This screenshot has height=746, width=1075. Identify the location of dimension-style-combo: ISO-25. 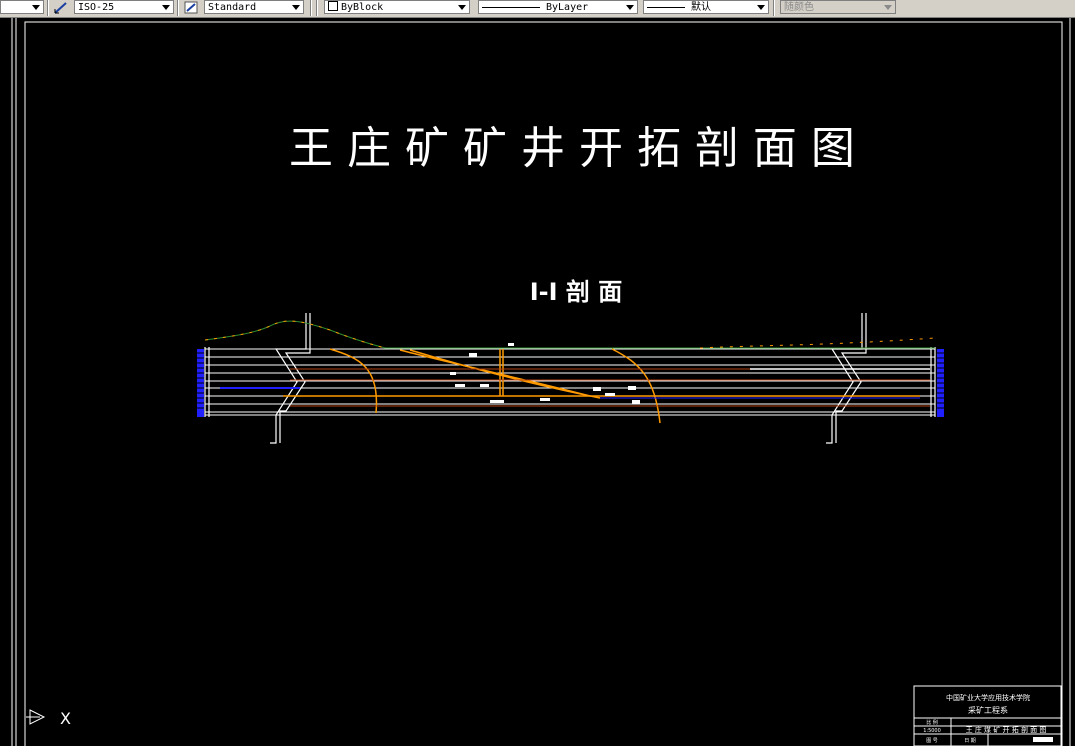
(124, 7).